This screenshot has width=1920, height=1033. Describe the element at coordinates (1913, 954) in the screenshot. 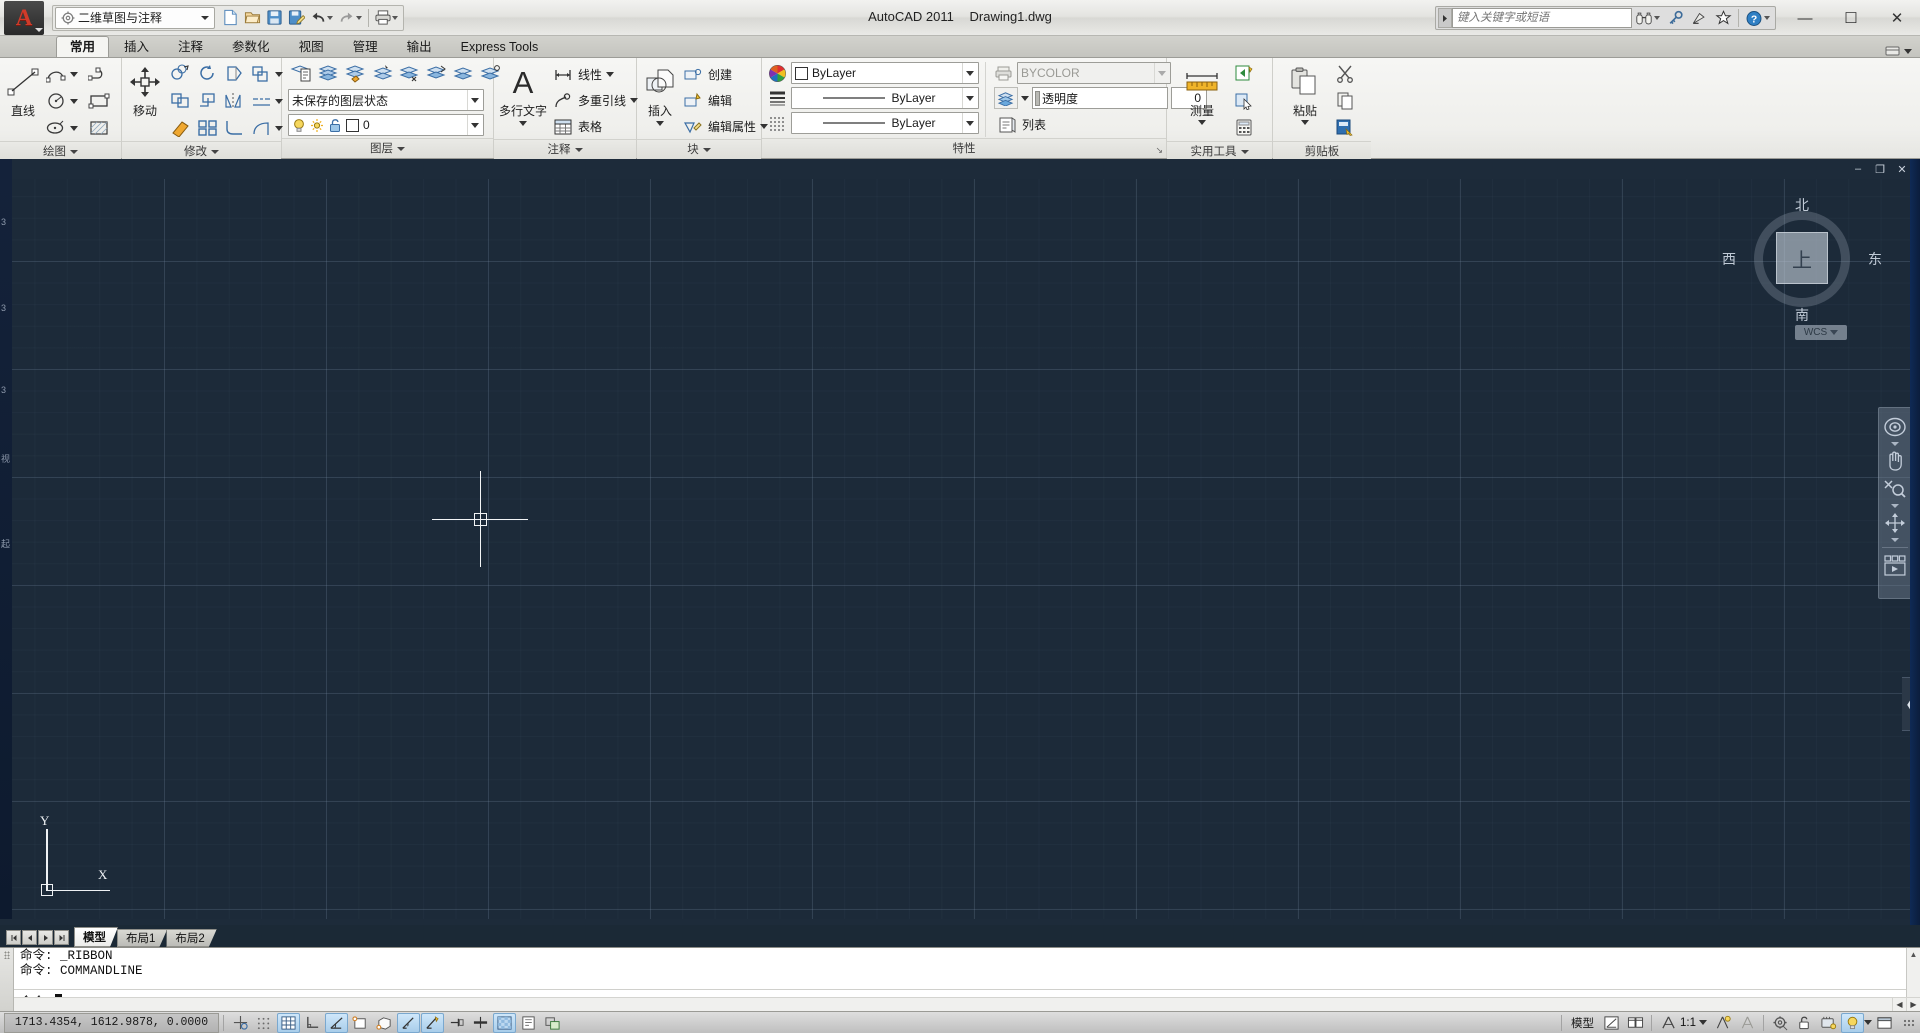

I see `scroll-up-icon: ▲` at that location.